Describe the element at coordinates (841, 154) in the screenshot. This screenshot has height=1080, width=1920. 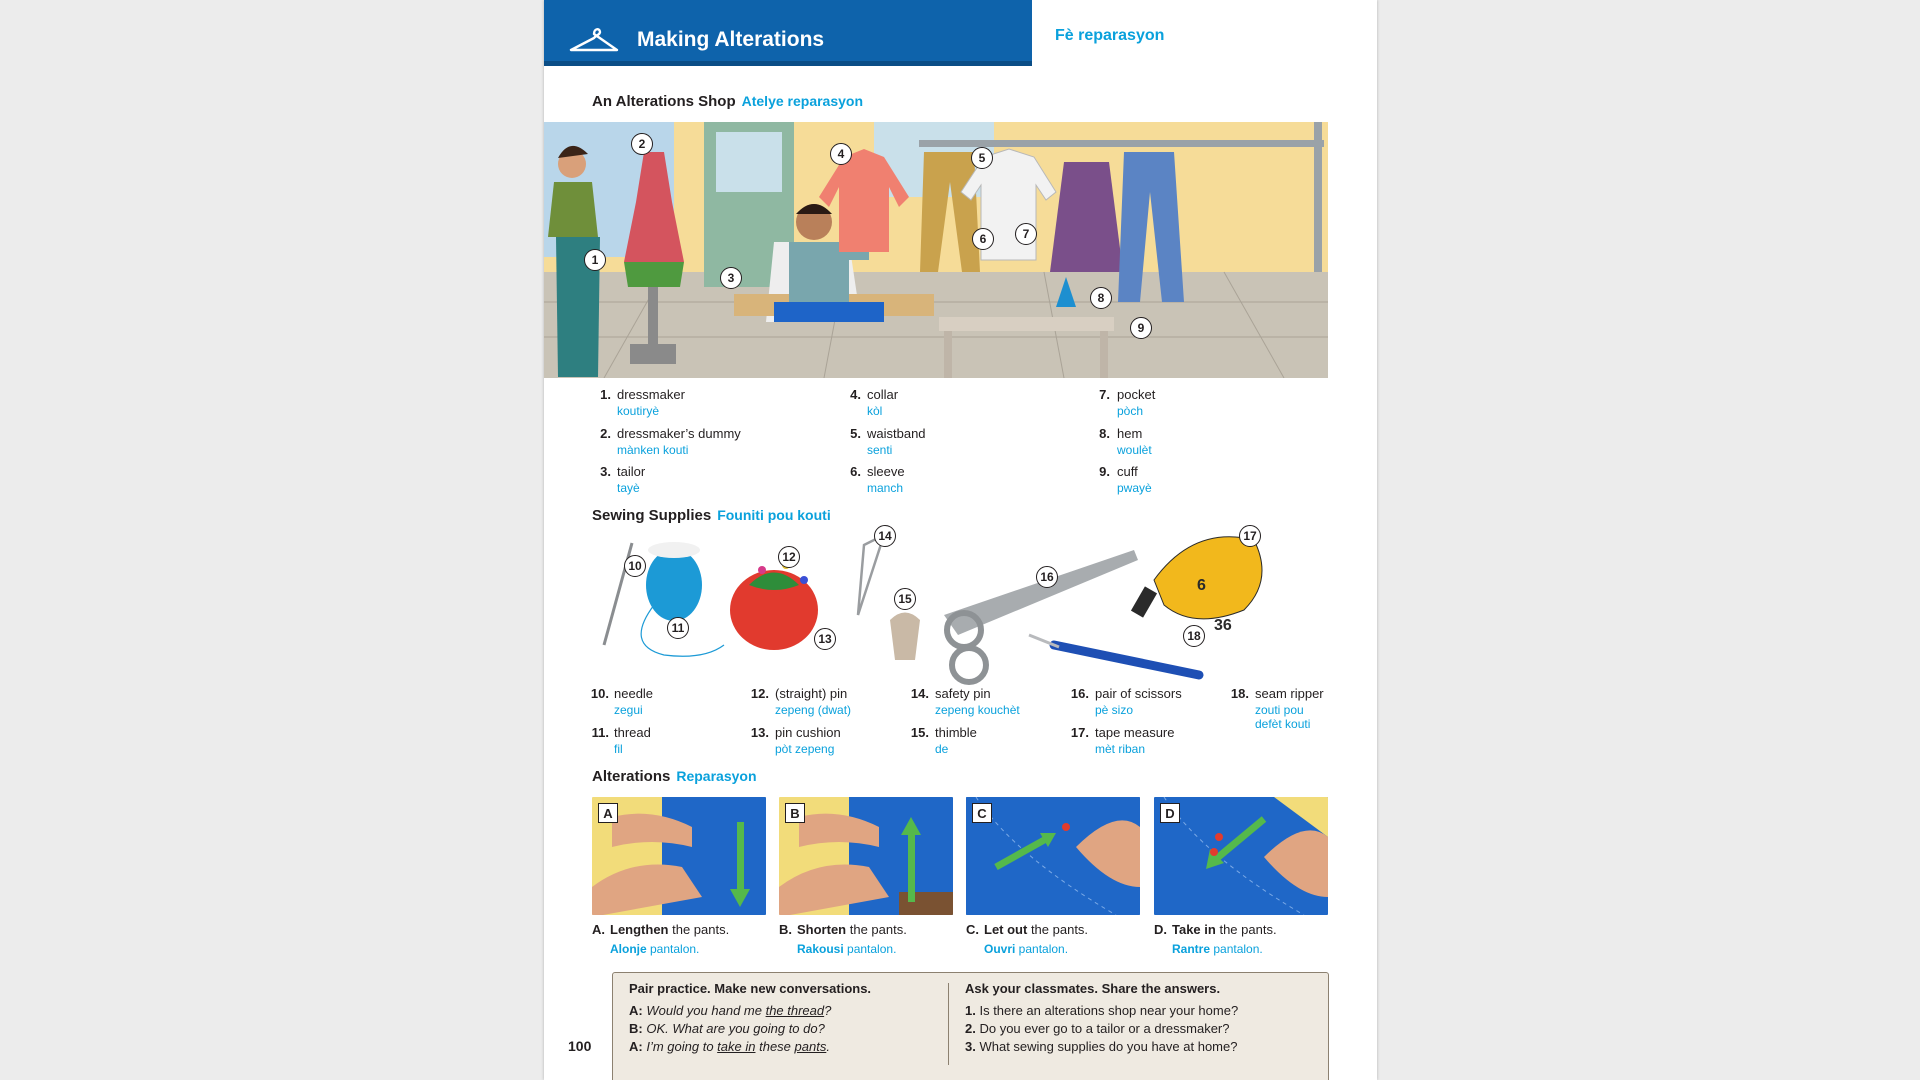
I see `callout-4: 4` at that location.